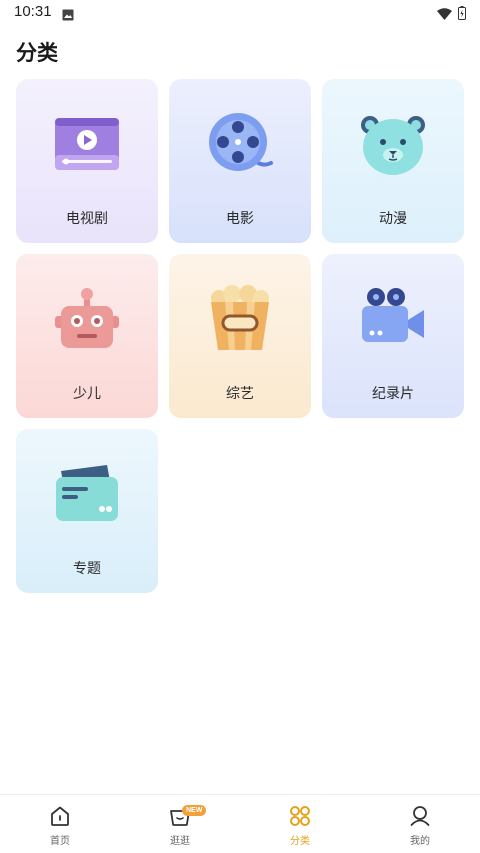 This screenshot has height=853, width=480. Describe the element at coordinates (60, 816) in the screenshot. I see `home-icon` at that location.